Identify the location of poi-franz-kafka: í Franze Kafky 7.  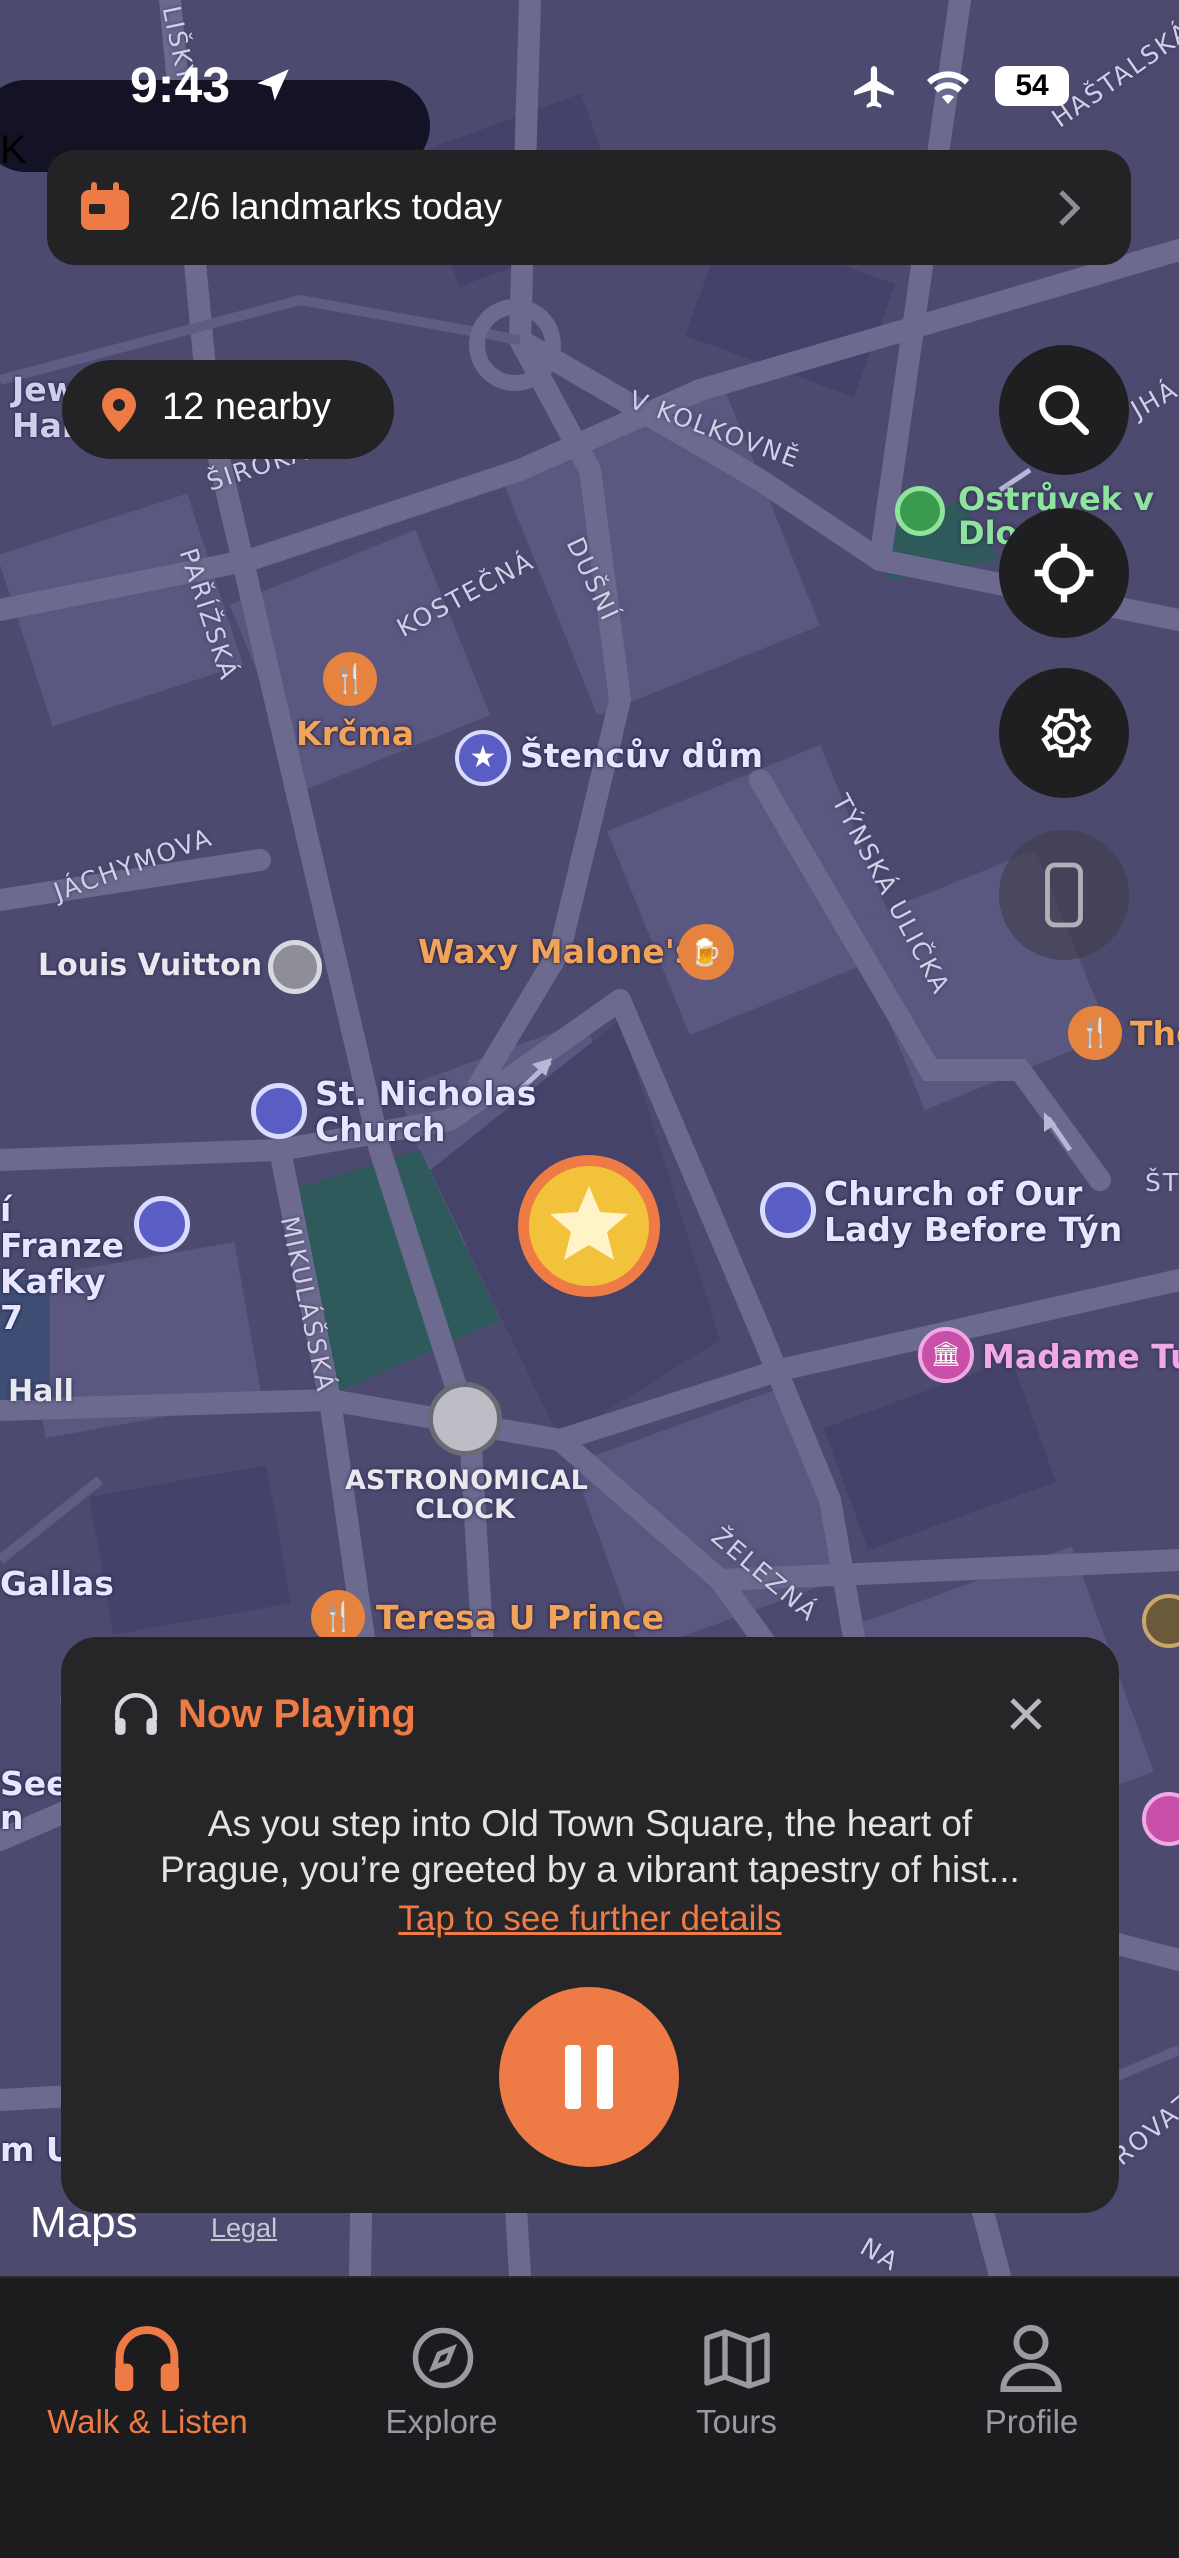
(65, 1264).